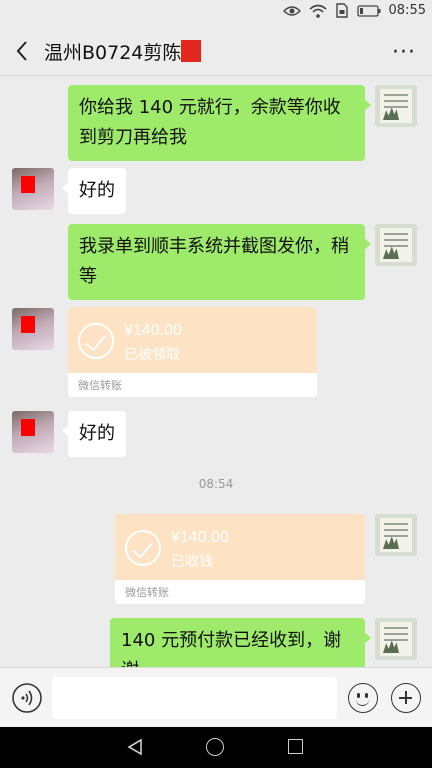 The height and width of the screenshot is (768, 432). I want to click on status-time: 08:55, so click(407, 10).